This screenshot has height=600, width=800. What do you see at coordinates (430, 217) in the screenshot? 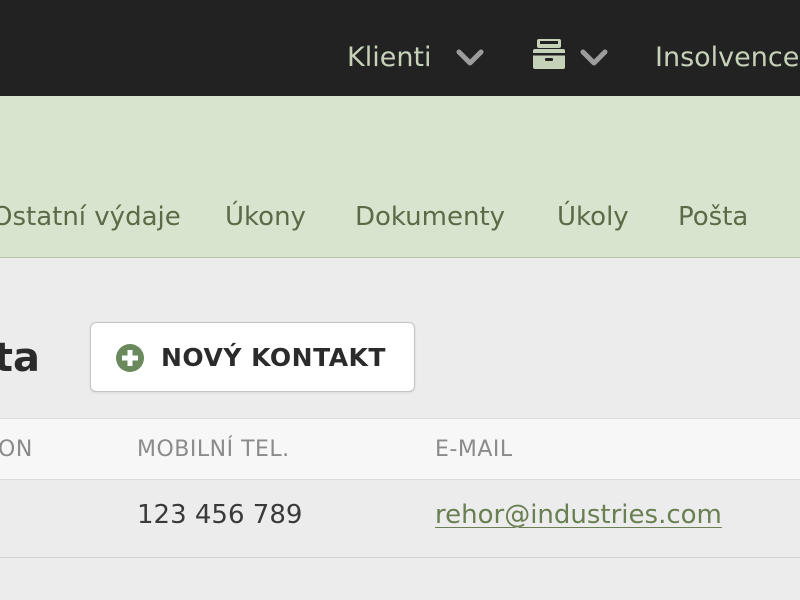
I see `tab-dokumenty: Dokumenty` at bounding box center [430, 217].